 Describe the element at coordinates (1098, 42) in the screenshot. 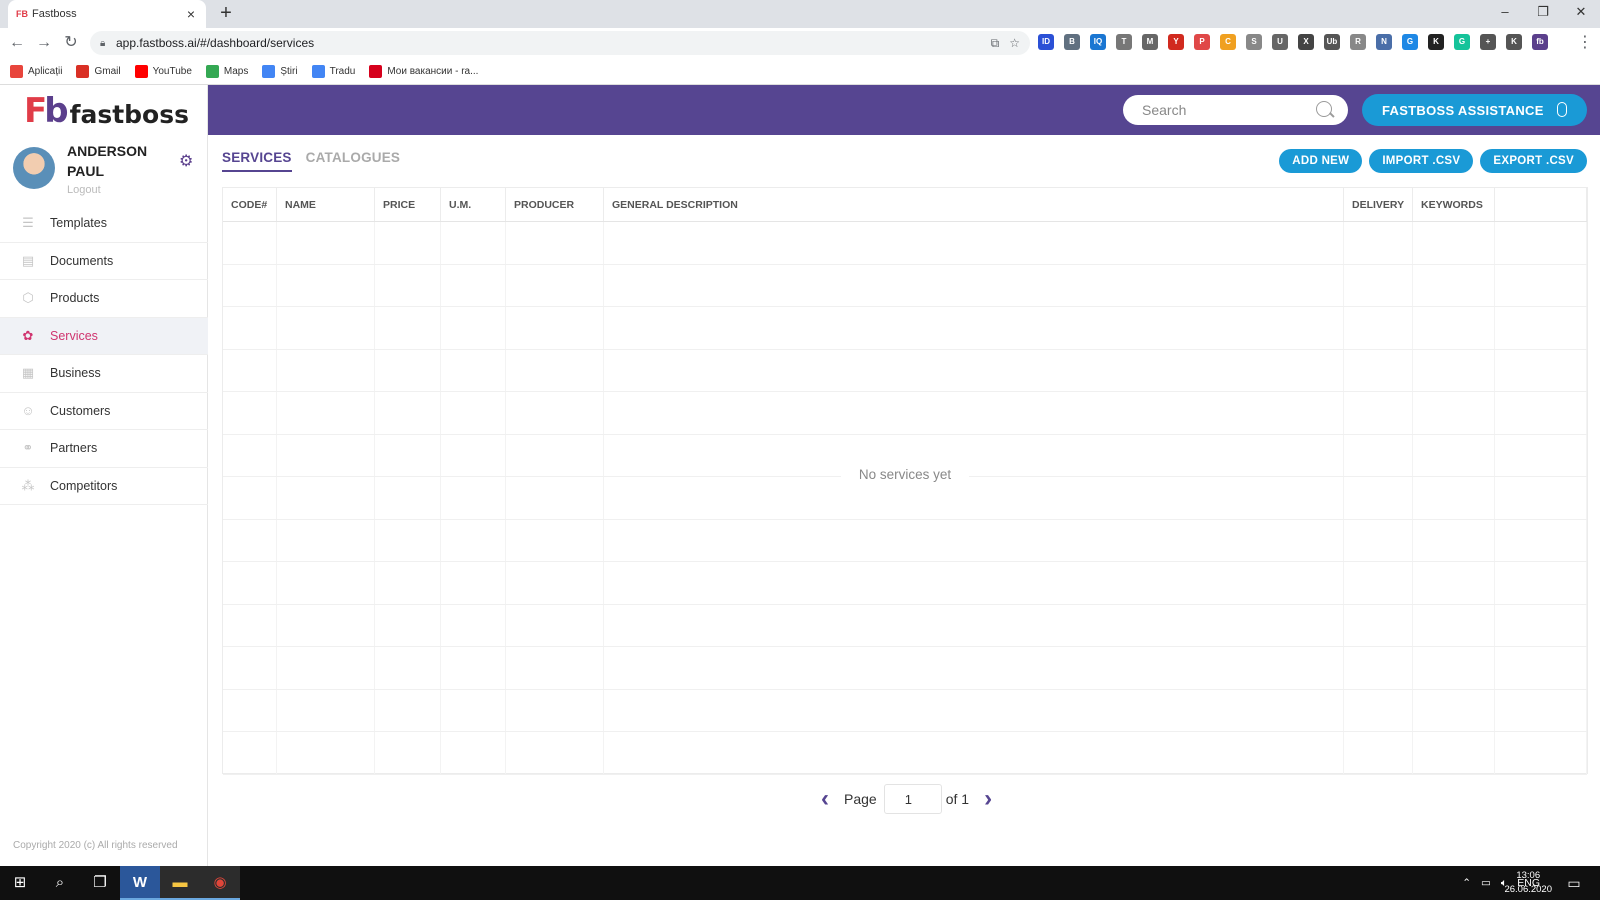

I see `extension-icon: IQ` at that location.